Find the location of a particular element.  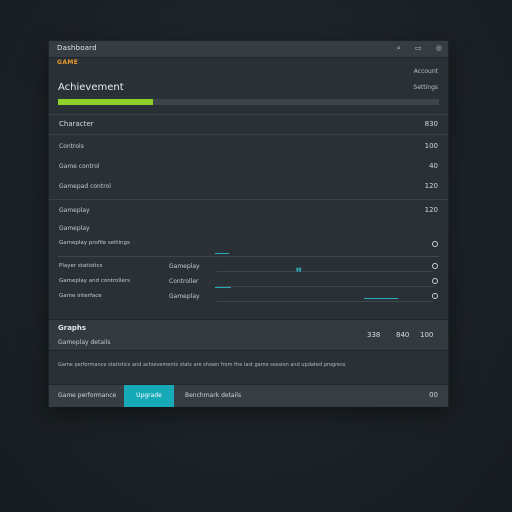

group-profile-label: Gameplay profile settings is located at coordinates (94, 243).